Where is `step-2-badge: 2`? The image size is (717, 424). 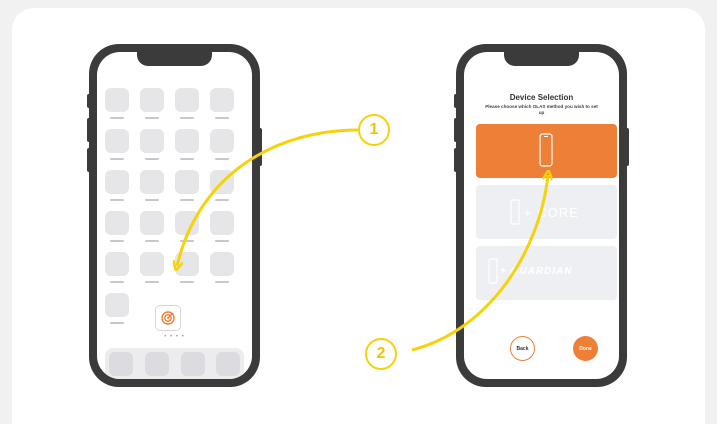
step-2-badge: 2 is located at coordinates (381, 354).